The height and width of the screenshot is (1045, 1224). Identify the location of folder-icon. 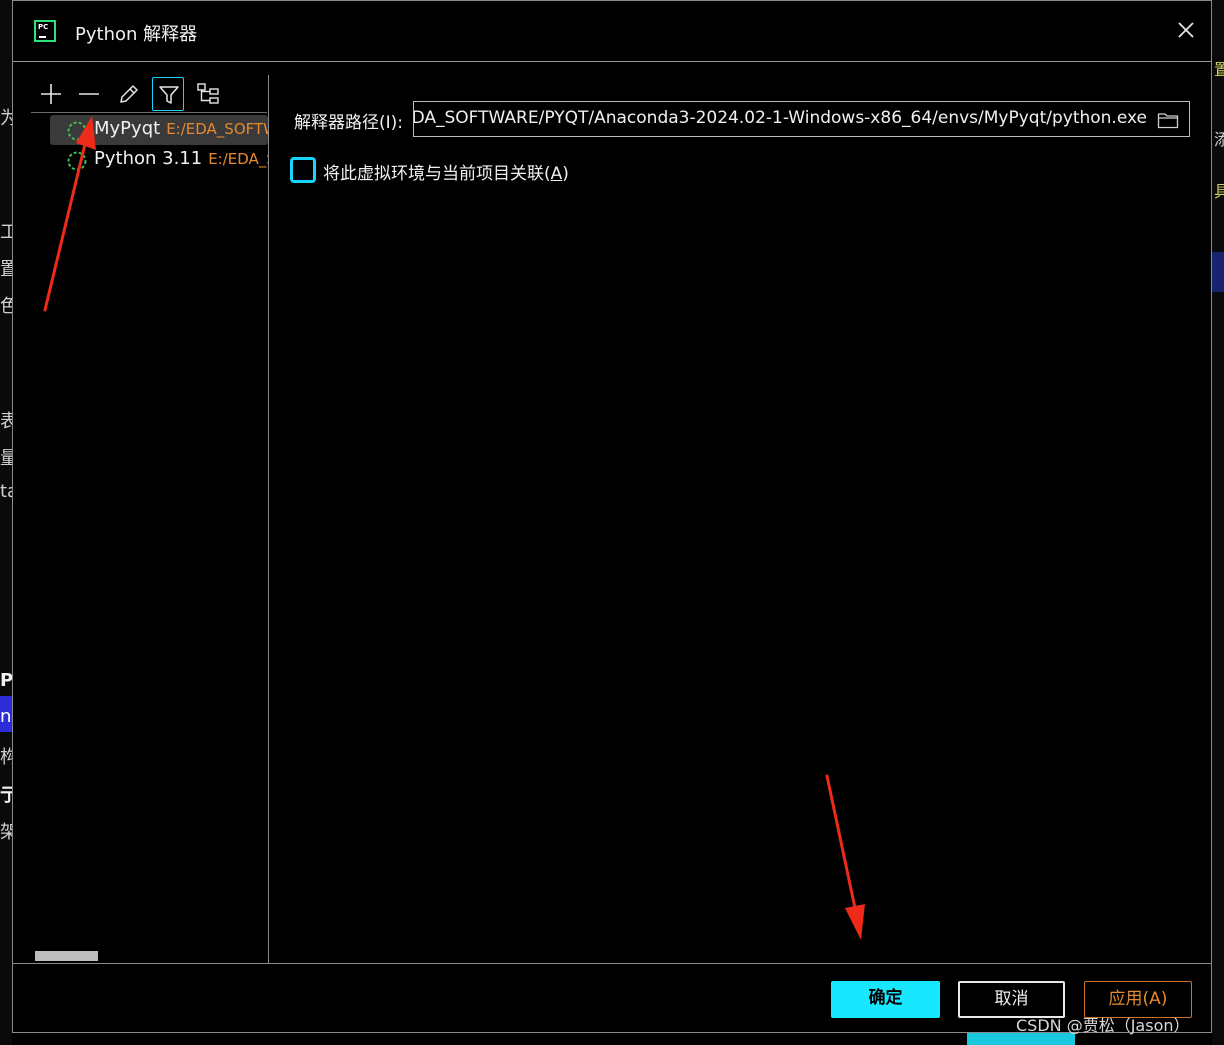
(1168, 120).